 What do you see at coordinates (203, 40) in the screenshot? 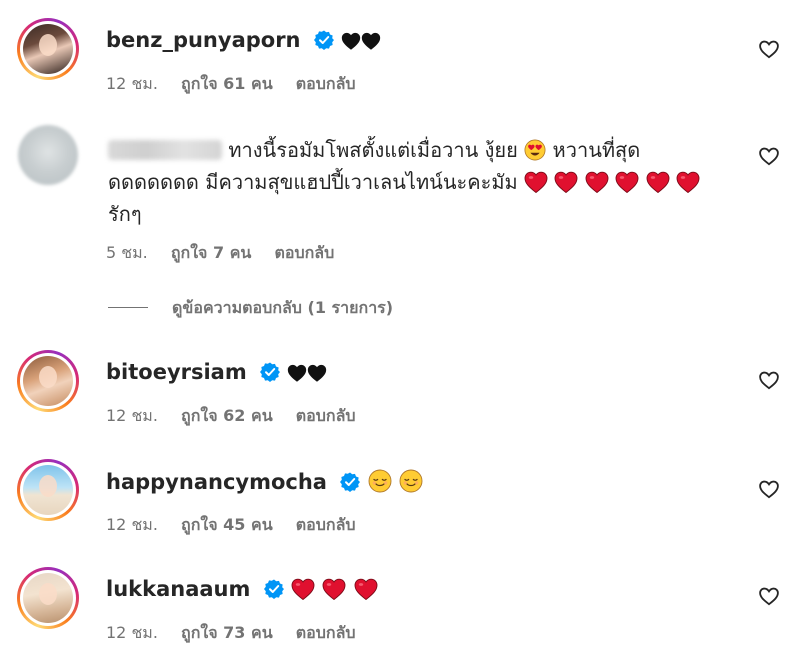
I see `username: benz_punyaporn` at bounding box center [203, 40].